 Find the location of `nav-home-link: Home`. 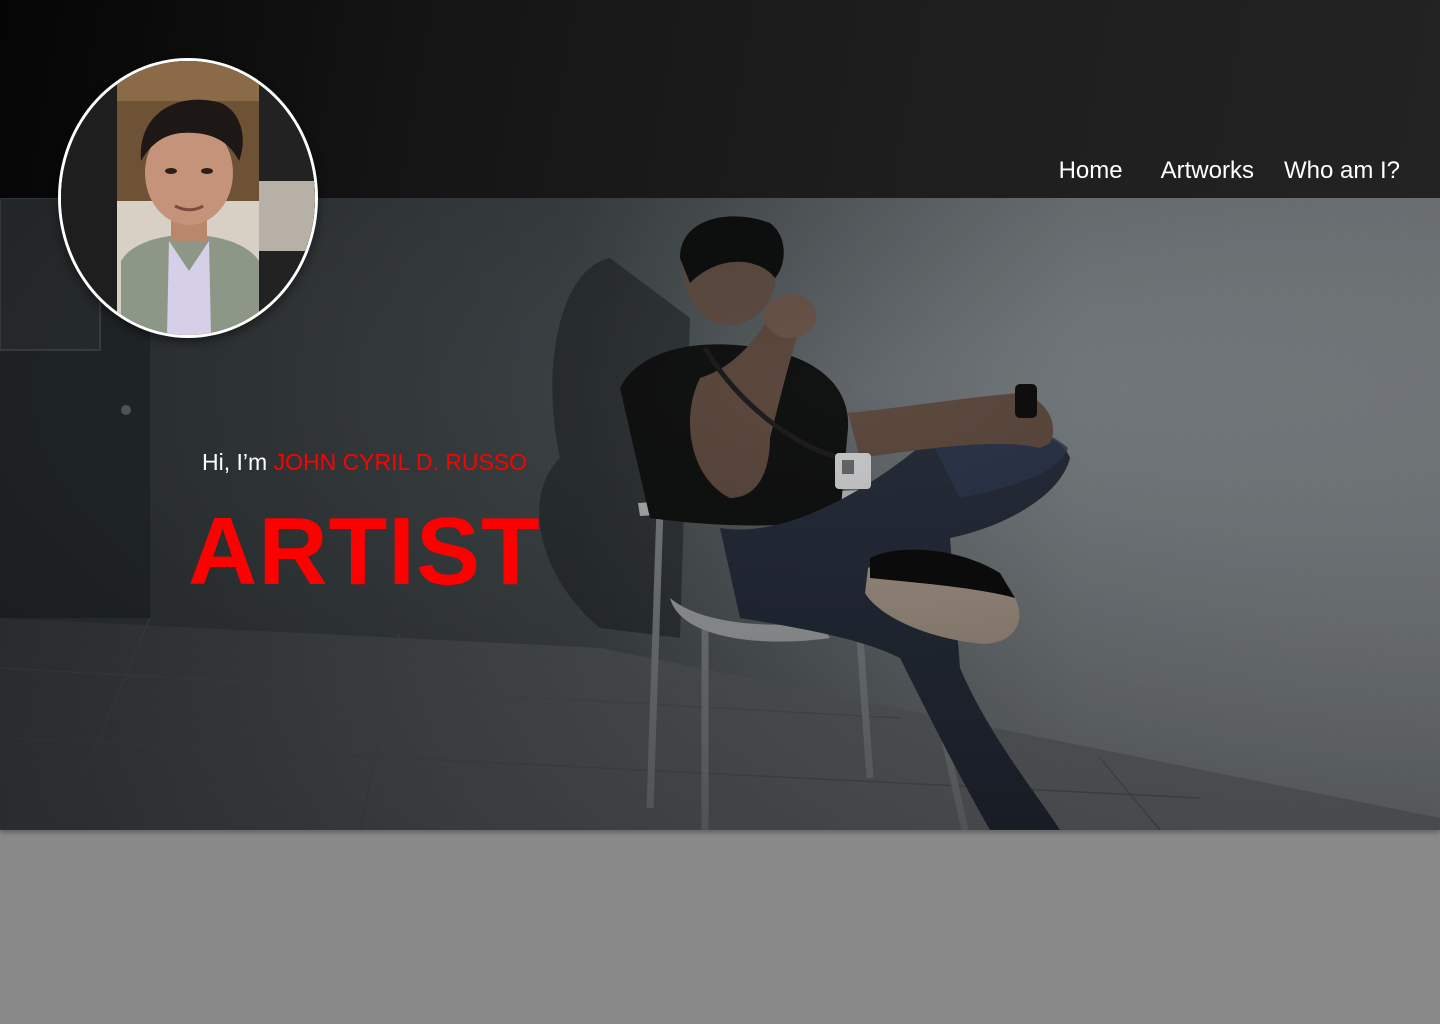

nav-home-link: Home is located at coordinates (1091, 171).